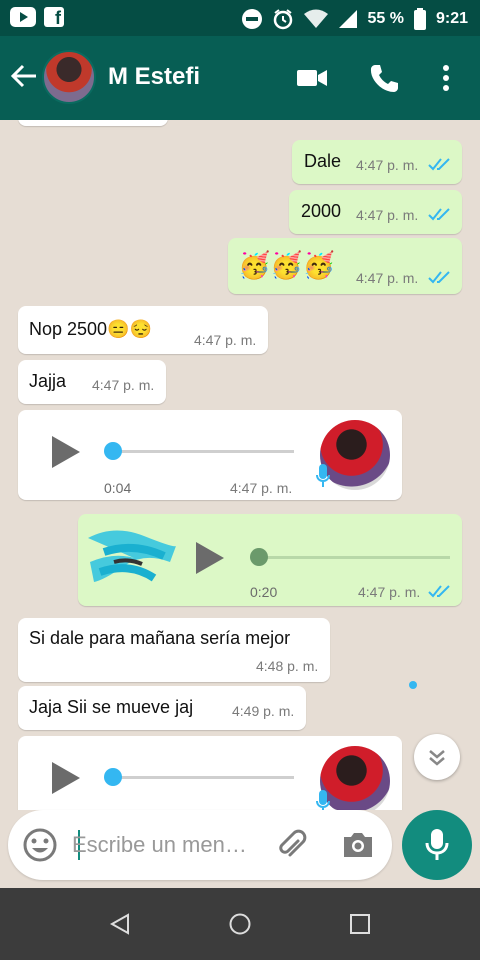  Describe the element at coordinates (419, 19) in the screenshot. I see `battery-icon` at that location.